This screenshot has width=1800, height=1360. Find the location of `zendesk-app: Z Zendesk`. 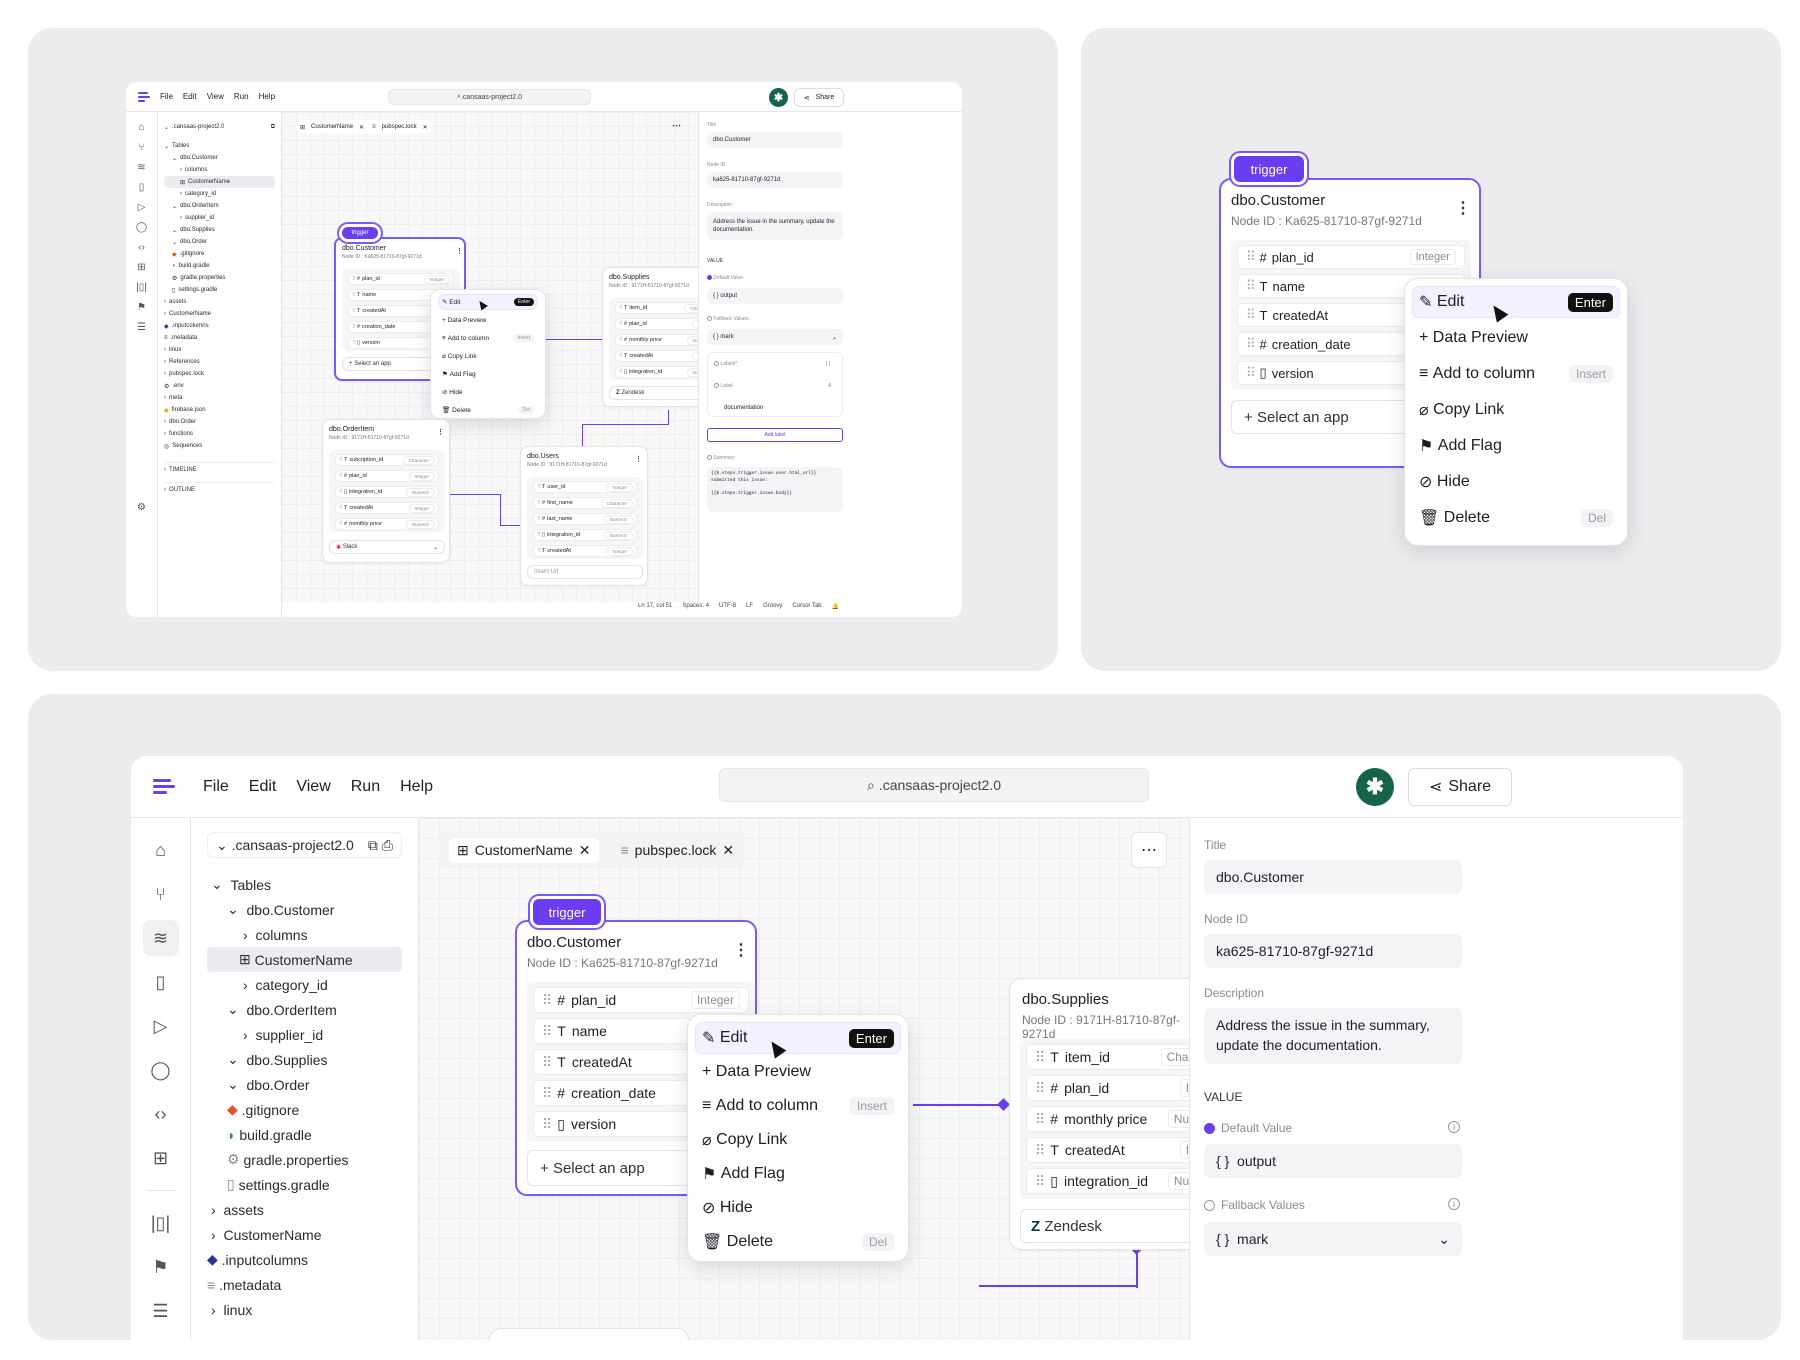

zendesk-app: Z Zendesk is located at coordinates (653, 393).